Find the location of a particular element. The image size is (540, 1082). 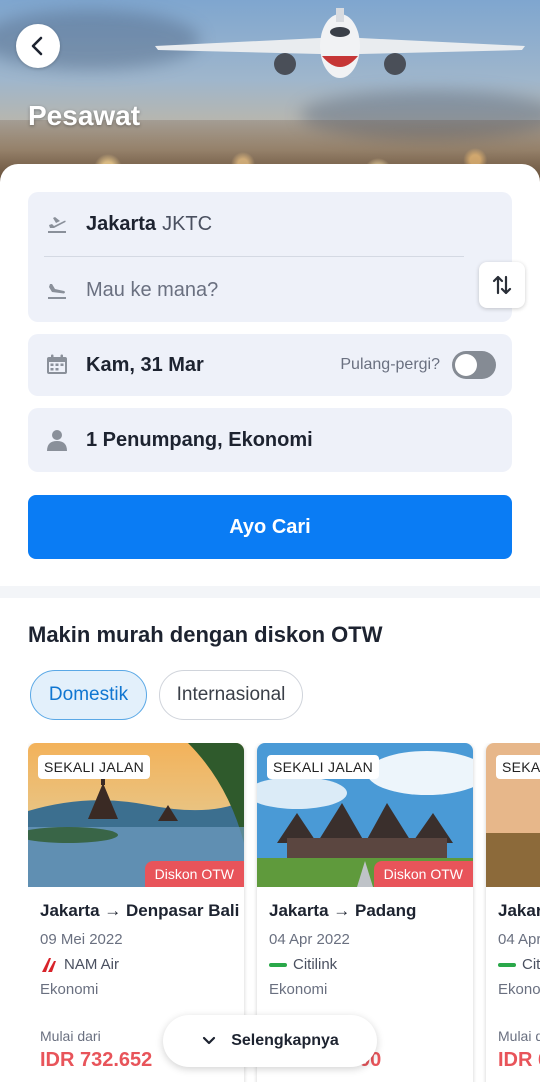

roundtrip-toggle is located at coordinates (474, 365).